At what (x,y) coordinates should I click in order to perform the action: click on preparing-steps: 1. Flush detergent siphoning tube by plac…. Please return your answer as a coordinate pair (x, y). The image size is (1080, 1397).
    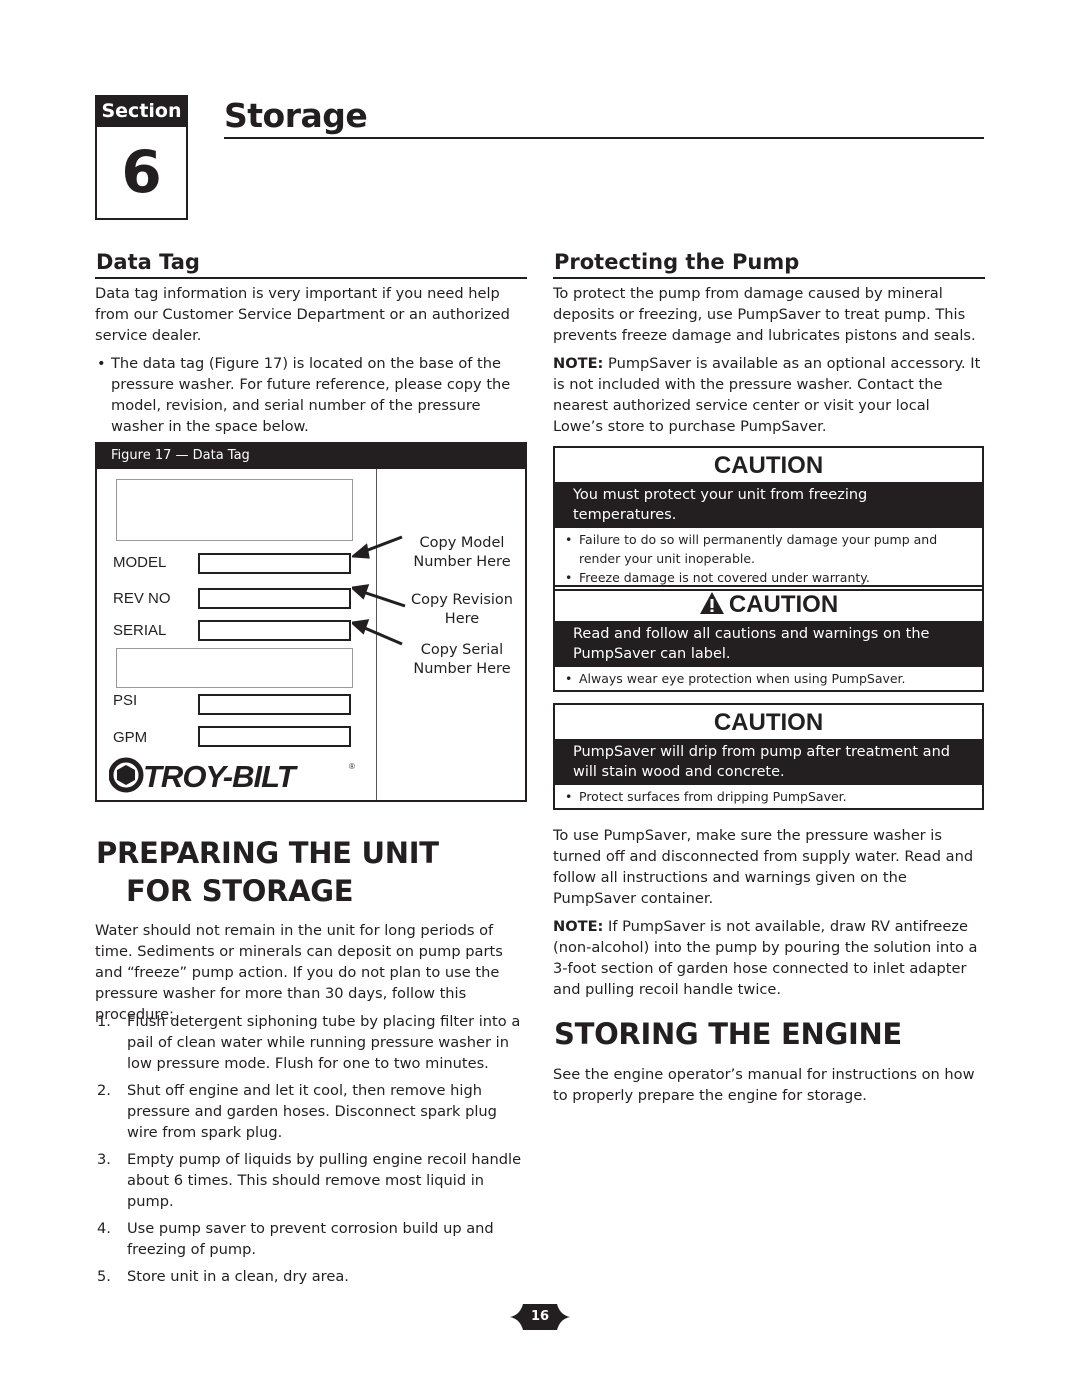
    Looking at the image, I should click on (311, 1152).